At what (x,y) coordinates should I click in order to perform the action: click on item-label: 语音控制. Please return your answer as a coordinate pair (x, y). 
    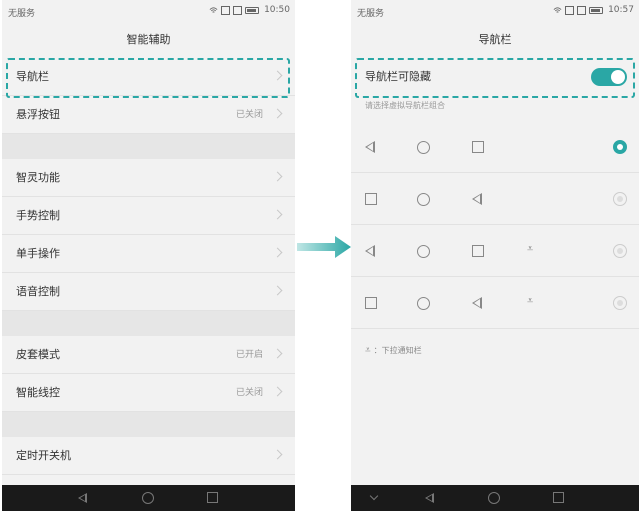
    Looking at the image, I should click on (38, 291).